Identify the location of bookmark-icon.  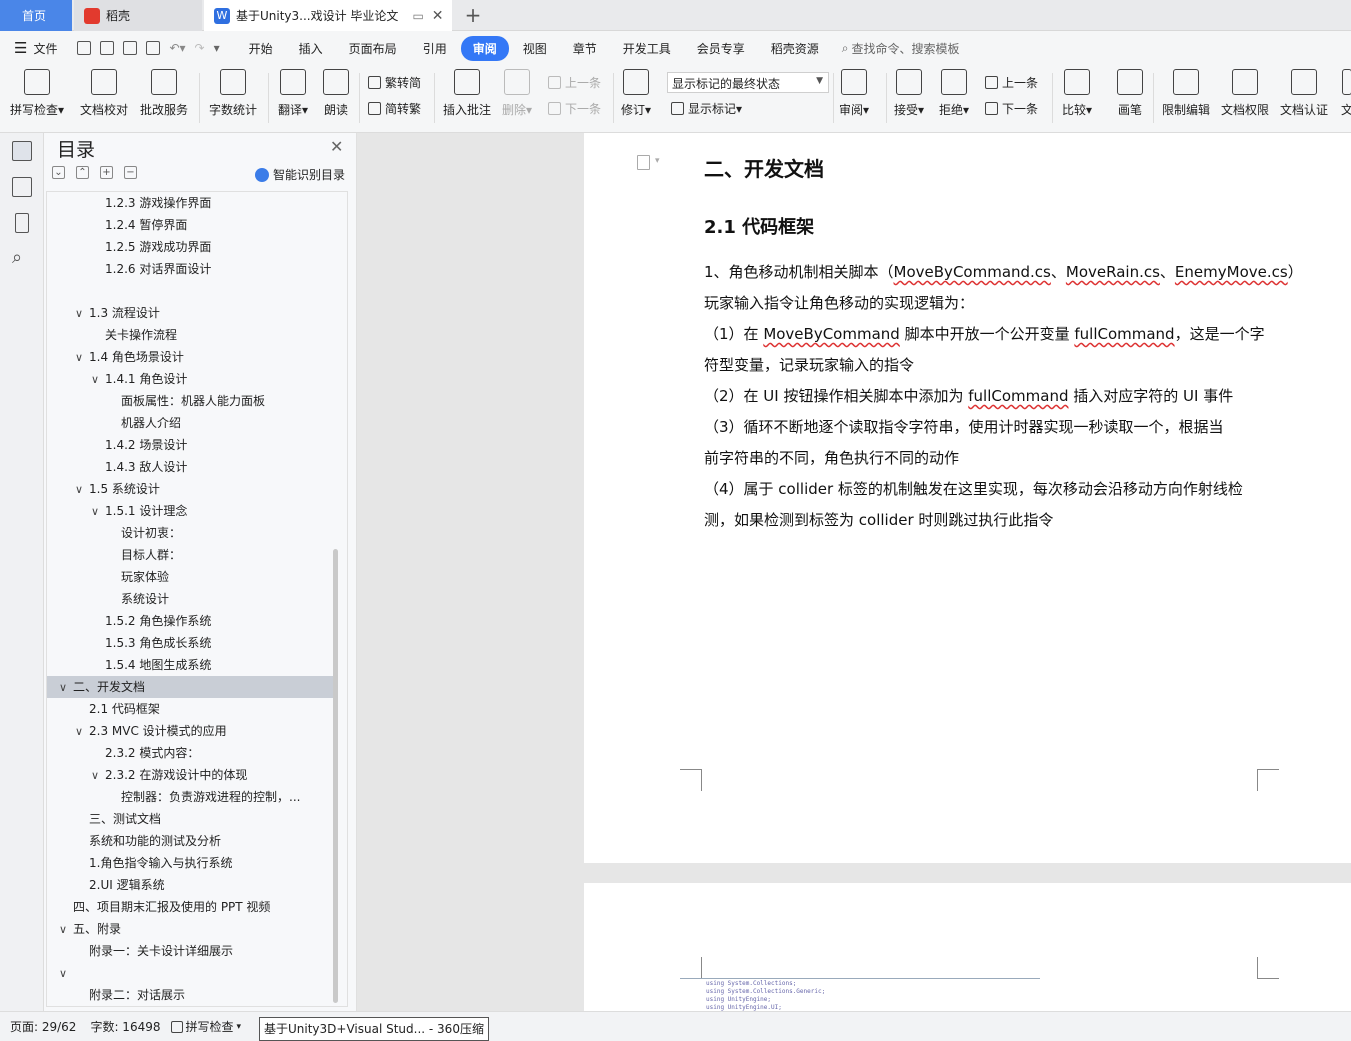
(22, 223).